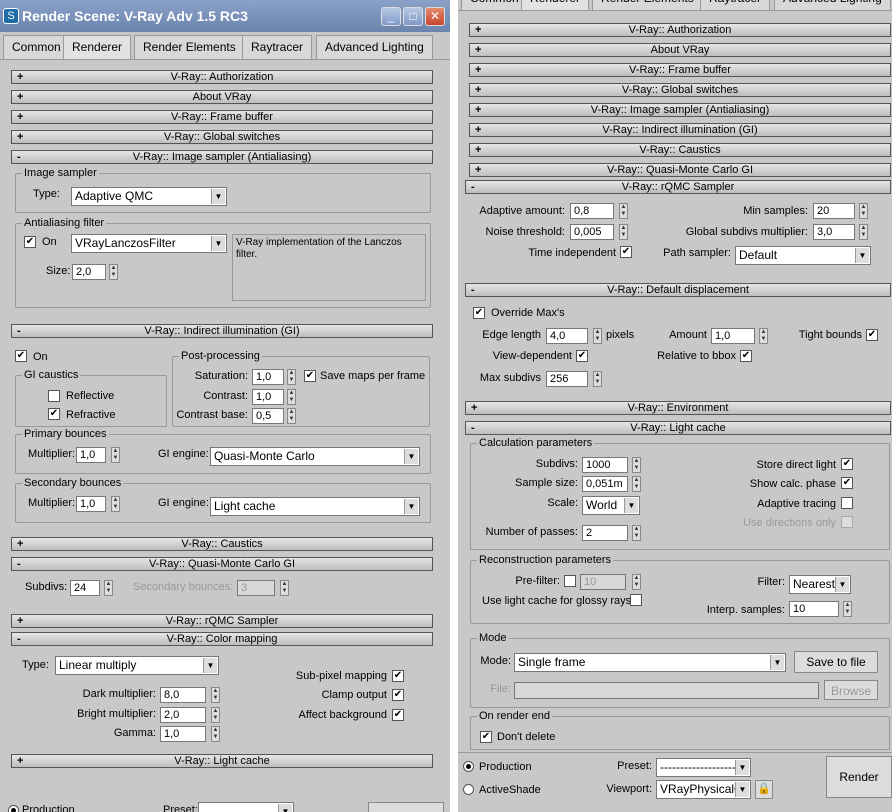 This screenshot has width=892, height=812. What do you see at coordinates (605, 484) in the screenshot?
I see `sample-size-input: 0,051m` at bounding box center [605, 484].